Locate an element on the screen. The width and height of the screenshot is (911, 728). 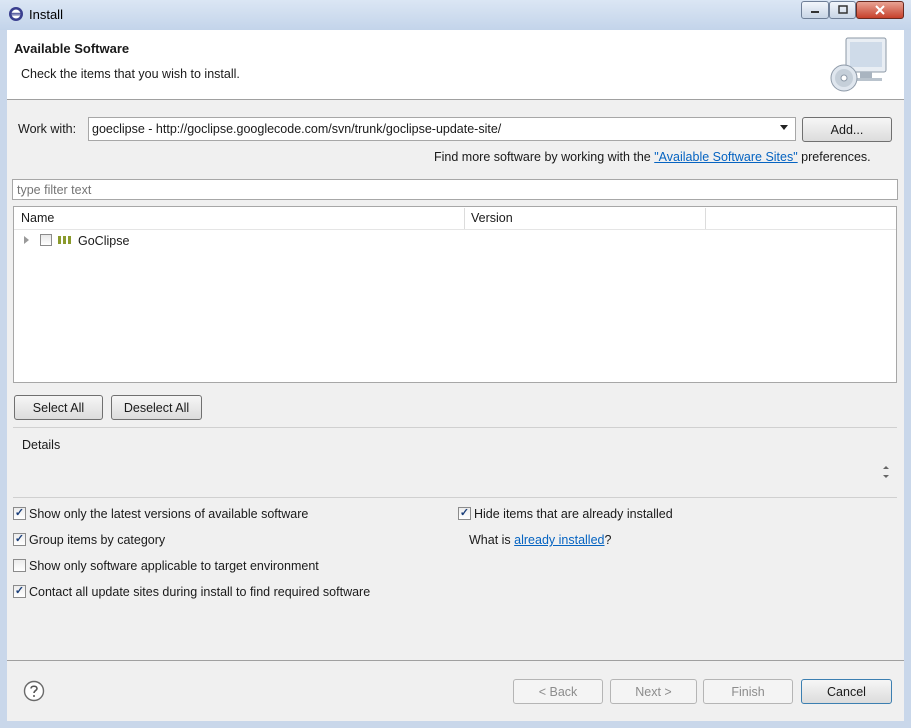
column-header-name: Name is located at coordinates (37, 218).